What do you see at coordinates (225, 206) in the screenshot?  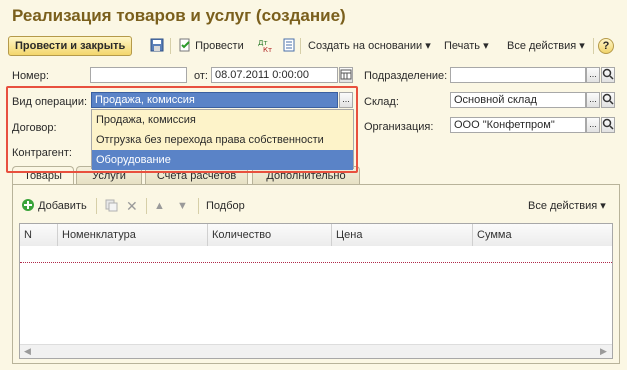 I see `selection-button: Подбор` at bounding box center [225, 206].